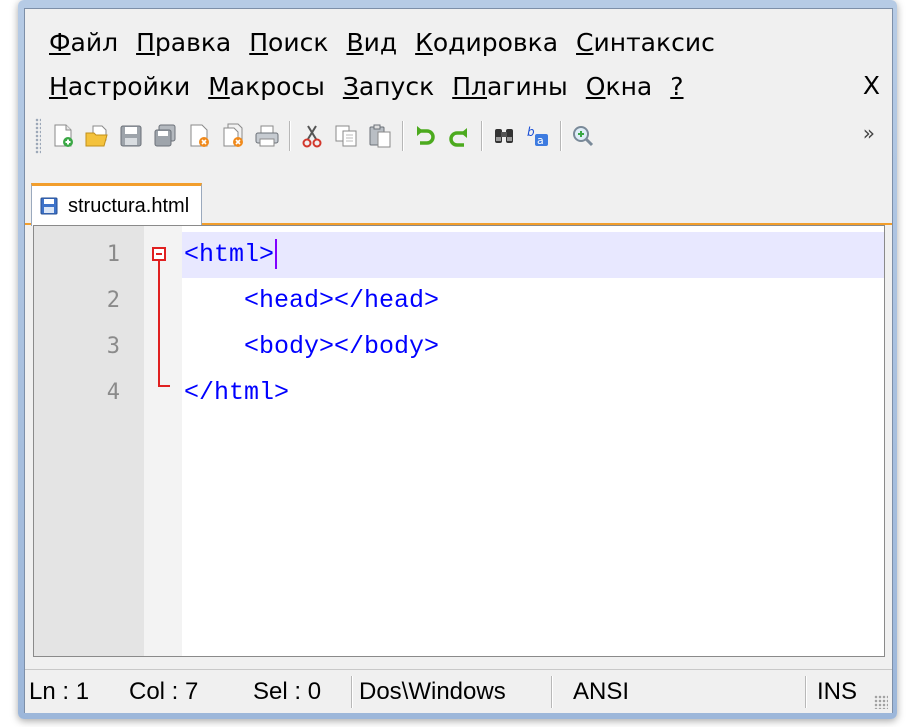  What do you see at coordinates (183, 42) in the screenshot?
I see `menu-edit: Правка` at bounding box center [183, 42].